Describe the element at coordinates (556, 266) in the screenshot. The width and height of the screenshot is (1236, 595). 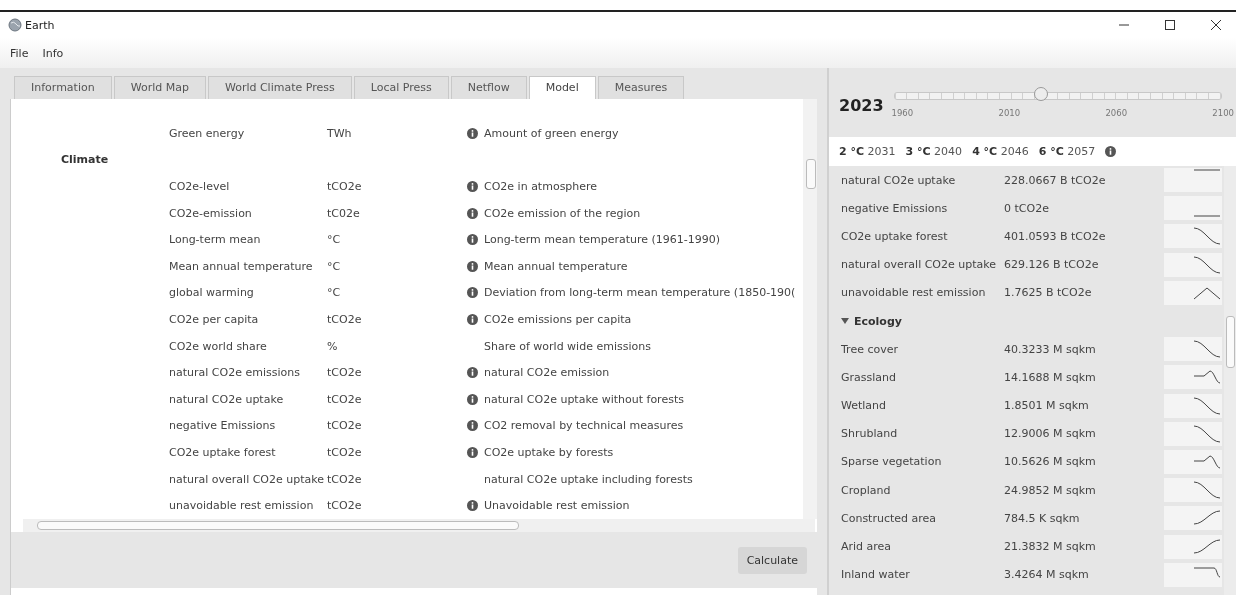
I see `variable-description: Mean annual temperature` at that location.